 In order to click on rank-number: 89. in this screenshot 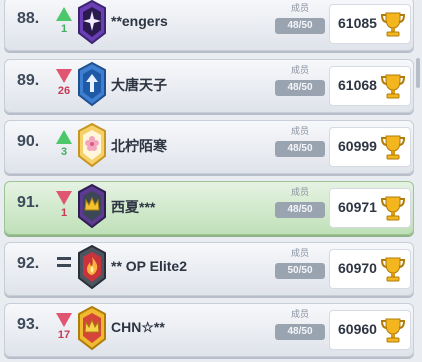, I will do `click(28, 80)`.